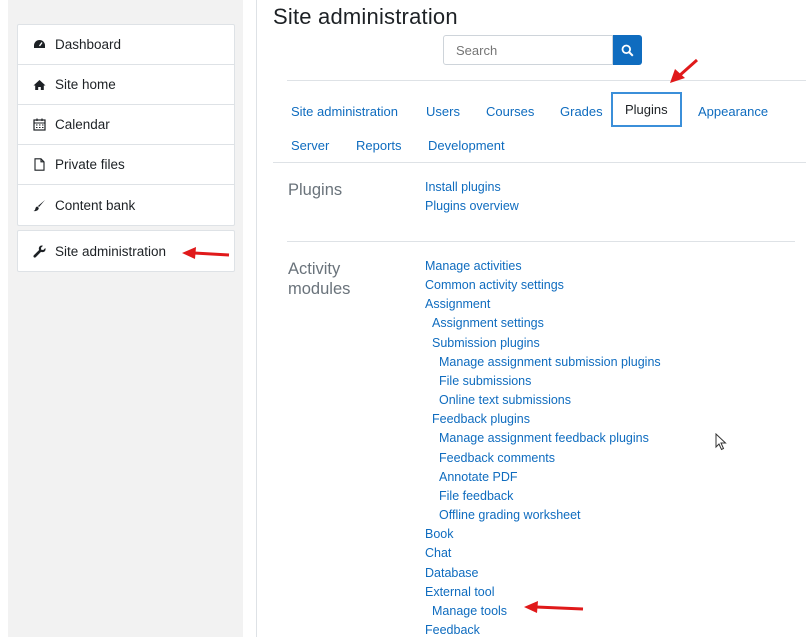  What do you see at coordinates (543, 573) in the screenshot?
I see `link-database: Database` at bounding box center [543, 573].